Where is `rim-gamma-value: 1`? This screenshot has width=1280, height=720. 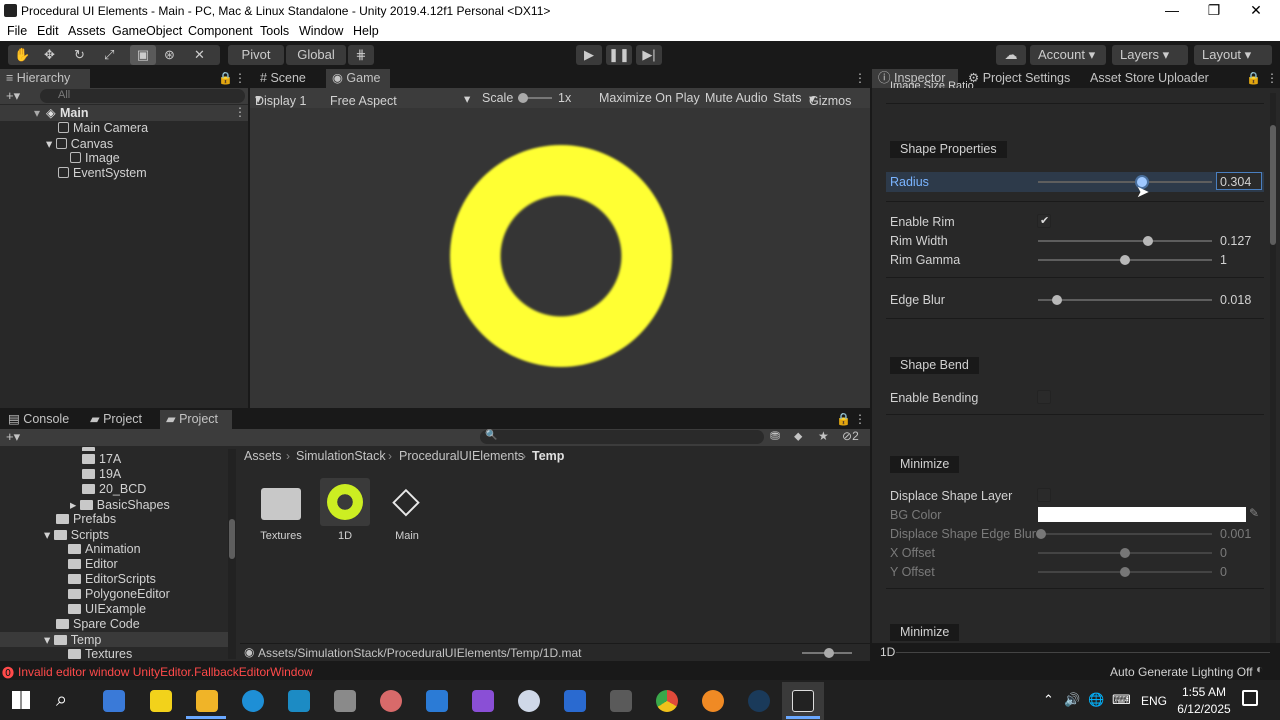
rim-gamma-value: 1 is located at coordinates (1223, 260).